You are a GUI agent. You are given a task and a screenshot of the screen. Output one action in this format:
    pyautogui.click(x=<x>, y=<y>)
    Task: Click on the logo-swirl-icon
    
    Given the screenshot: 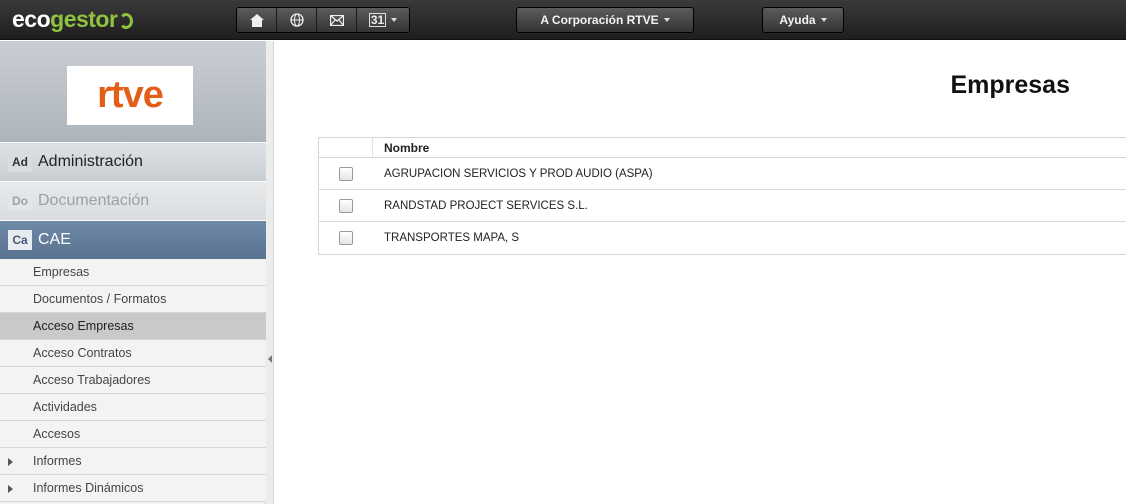 What is the action you would take?
    pyautogui.click(x=126, y=21)
    